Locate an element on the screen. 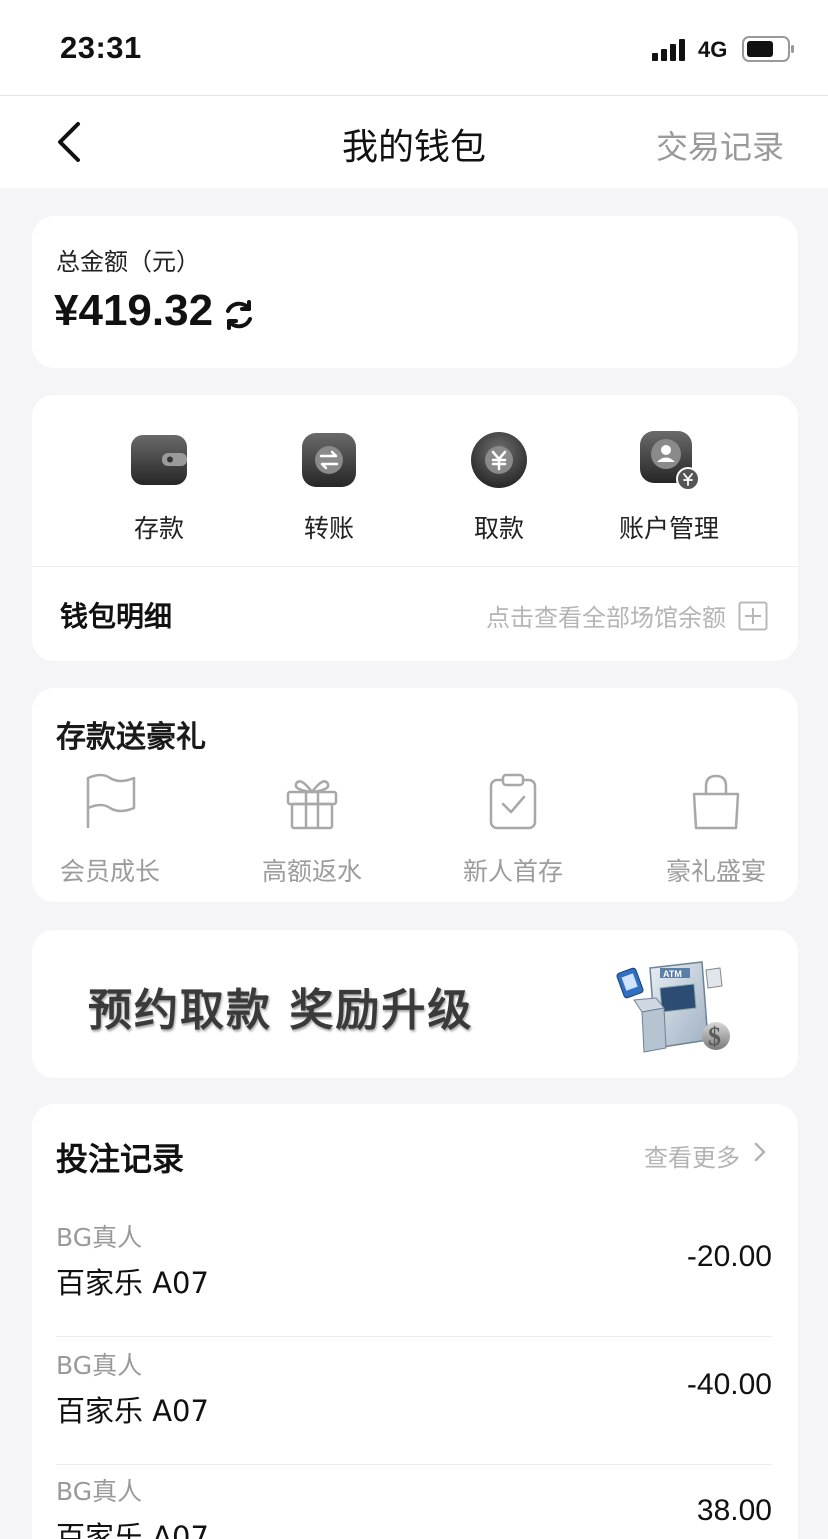  view-more-link: 查看更多 is located at coordinates (692, 1155).